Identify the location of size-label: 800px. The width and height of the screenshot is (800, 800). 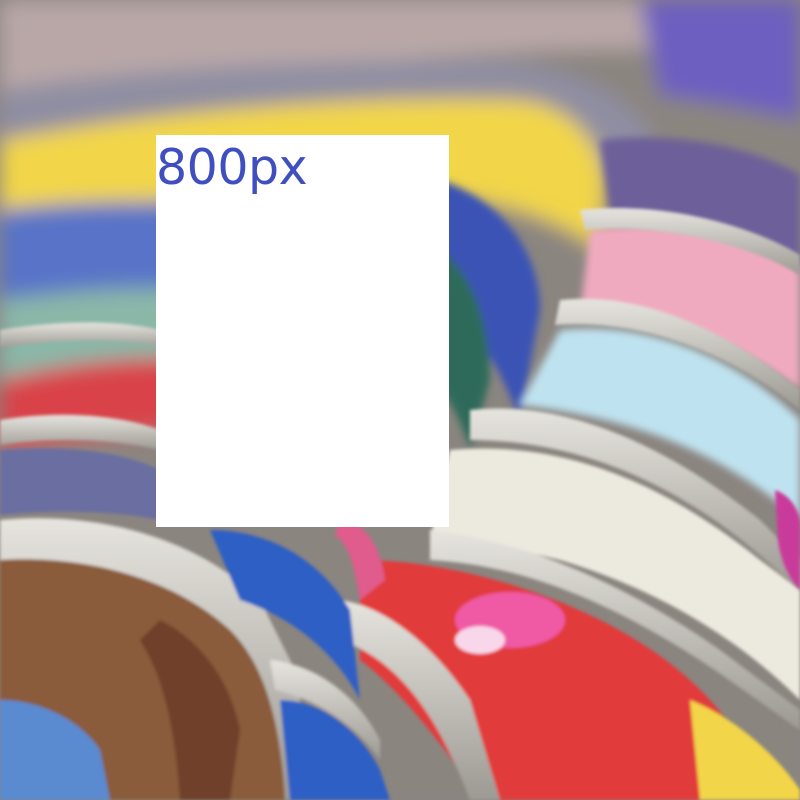
(232, 167).